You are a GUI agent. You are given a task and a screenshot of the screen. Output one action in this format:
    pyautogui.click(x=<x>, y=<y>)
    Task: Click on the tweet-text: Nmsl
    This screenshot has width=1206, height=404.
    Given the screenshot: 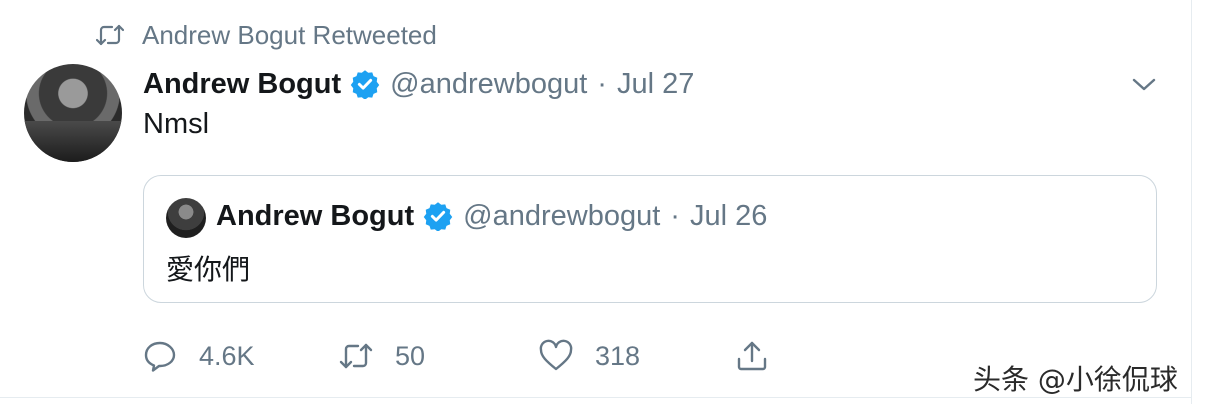 What is the action you would take?
    pyautogui.click(x=176, y=124)
    